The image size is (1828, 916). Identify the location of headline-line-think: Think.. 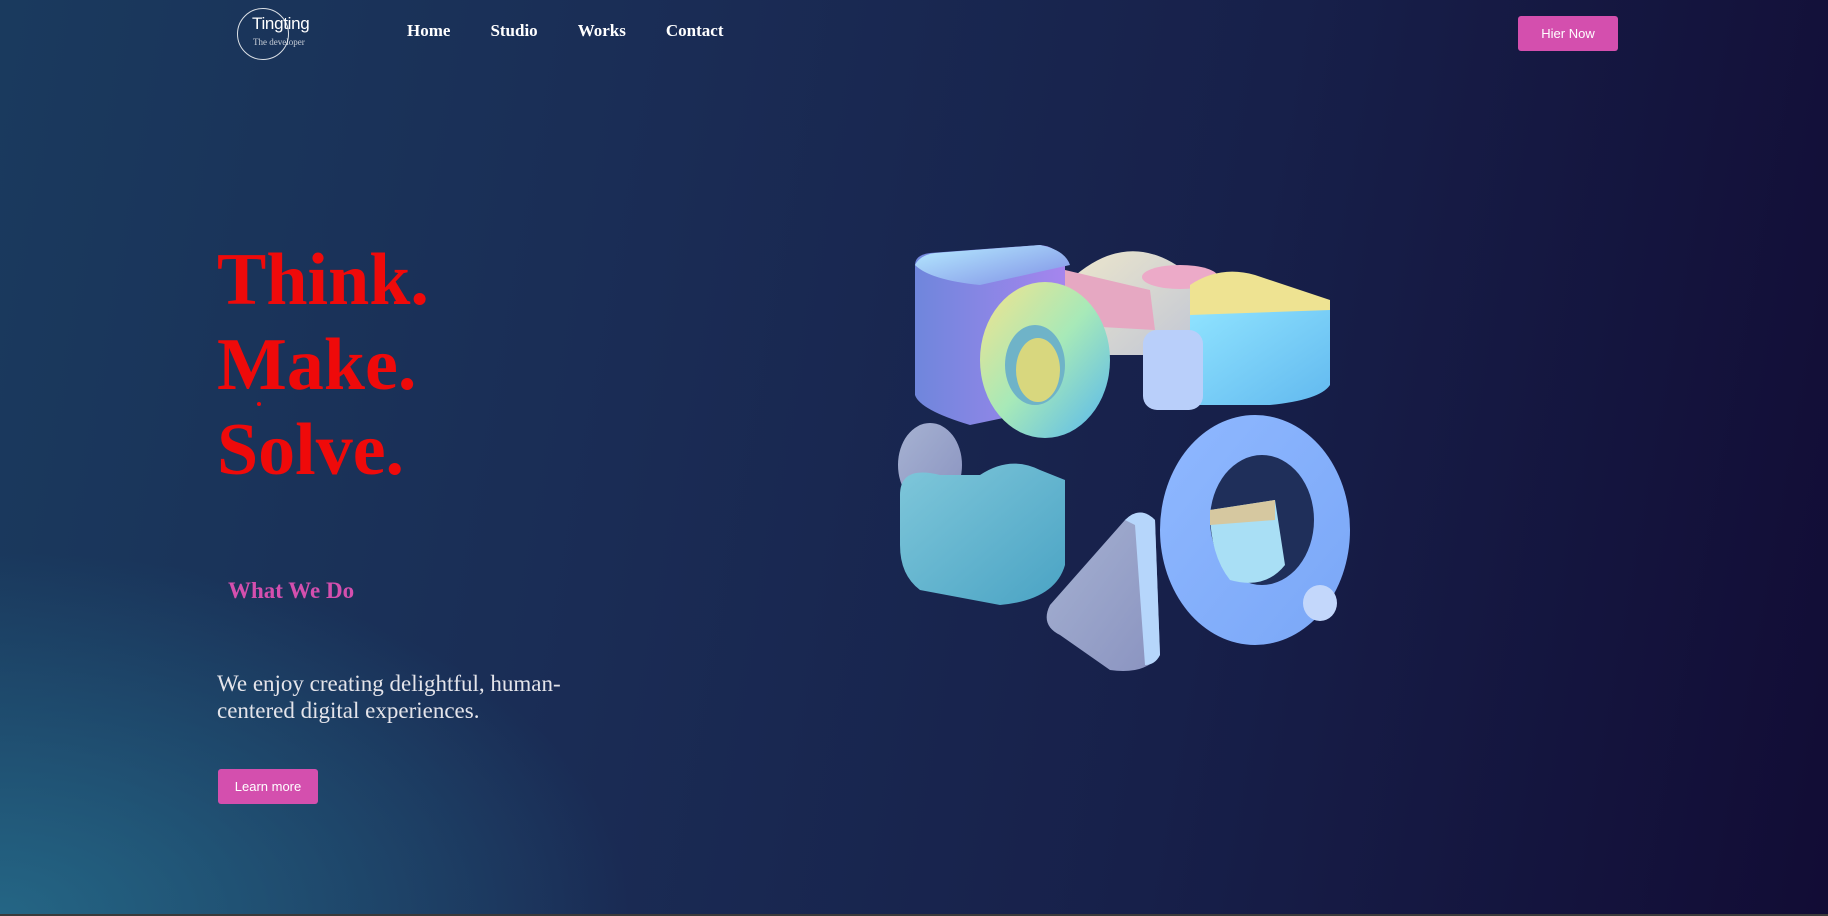
(323, 280).